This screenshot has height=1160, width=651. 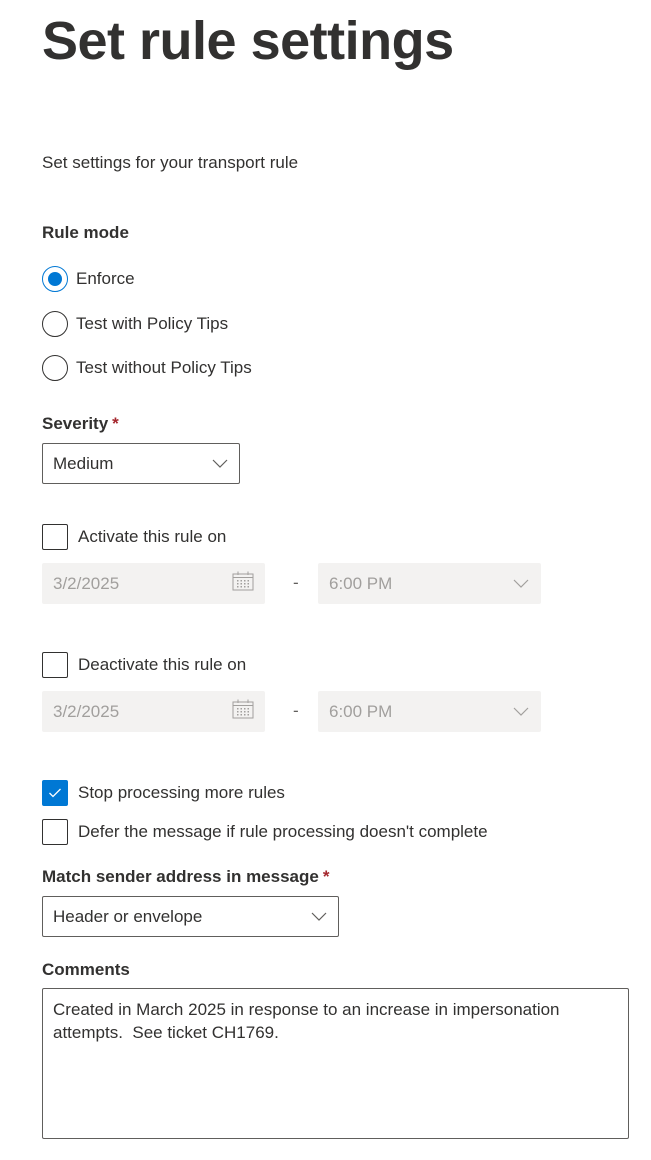 I want to click on activate-label: Activate this rule on, so click(x=152, y=536).